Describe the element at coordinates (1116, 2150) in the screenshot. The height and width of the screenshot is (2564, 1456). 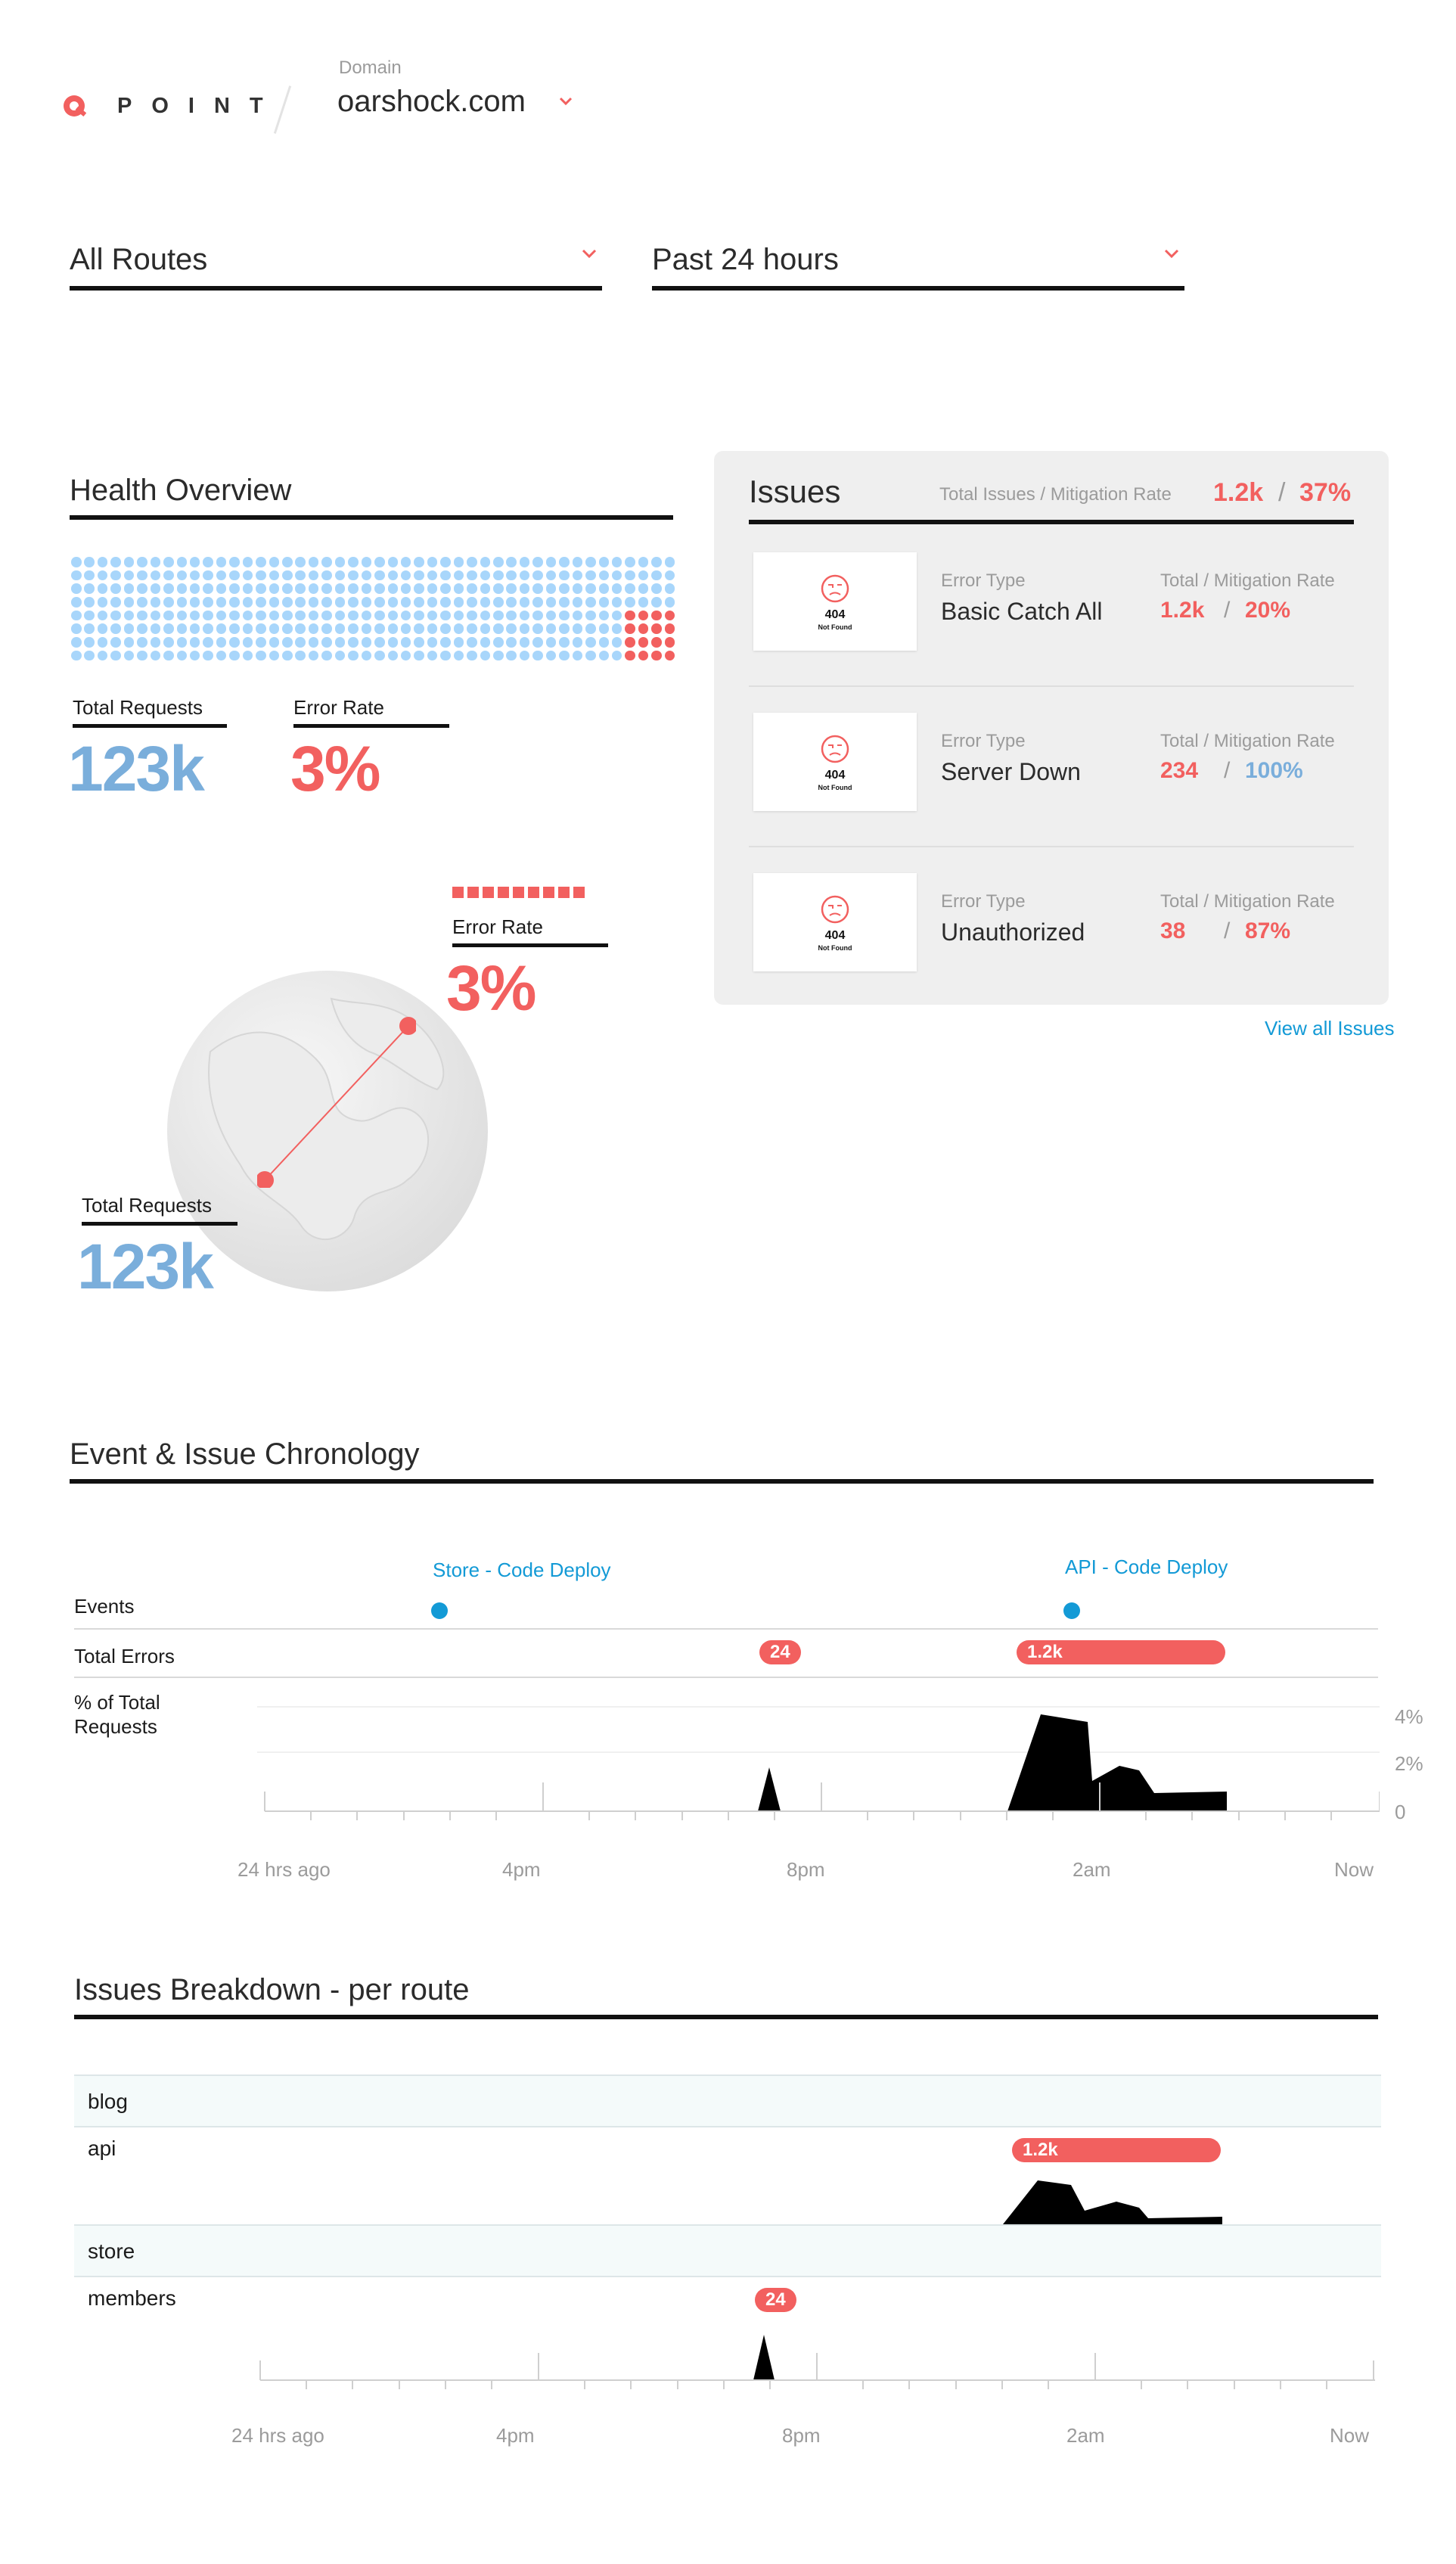
I see `api-errors-pill: 1.2k` at that location.